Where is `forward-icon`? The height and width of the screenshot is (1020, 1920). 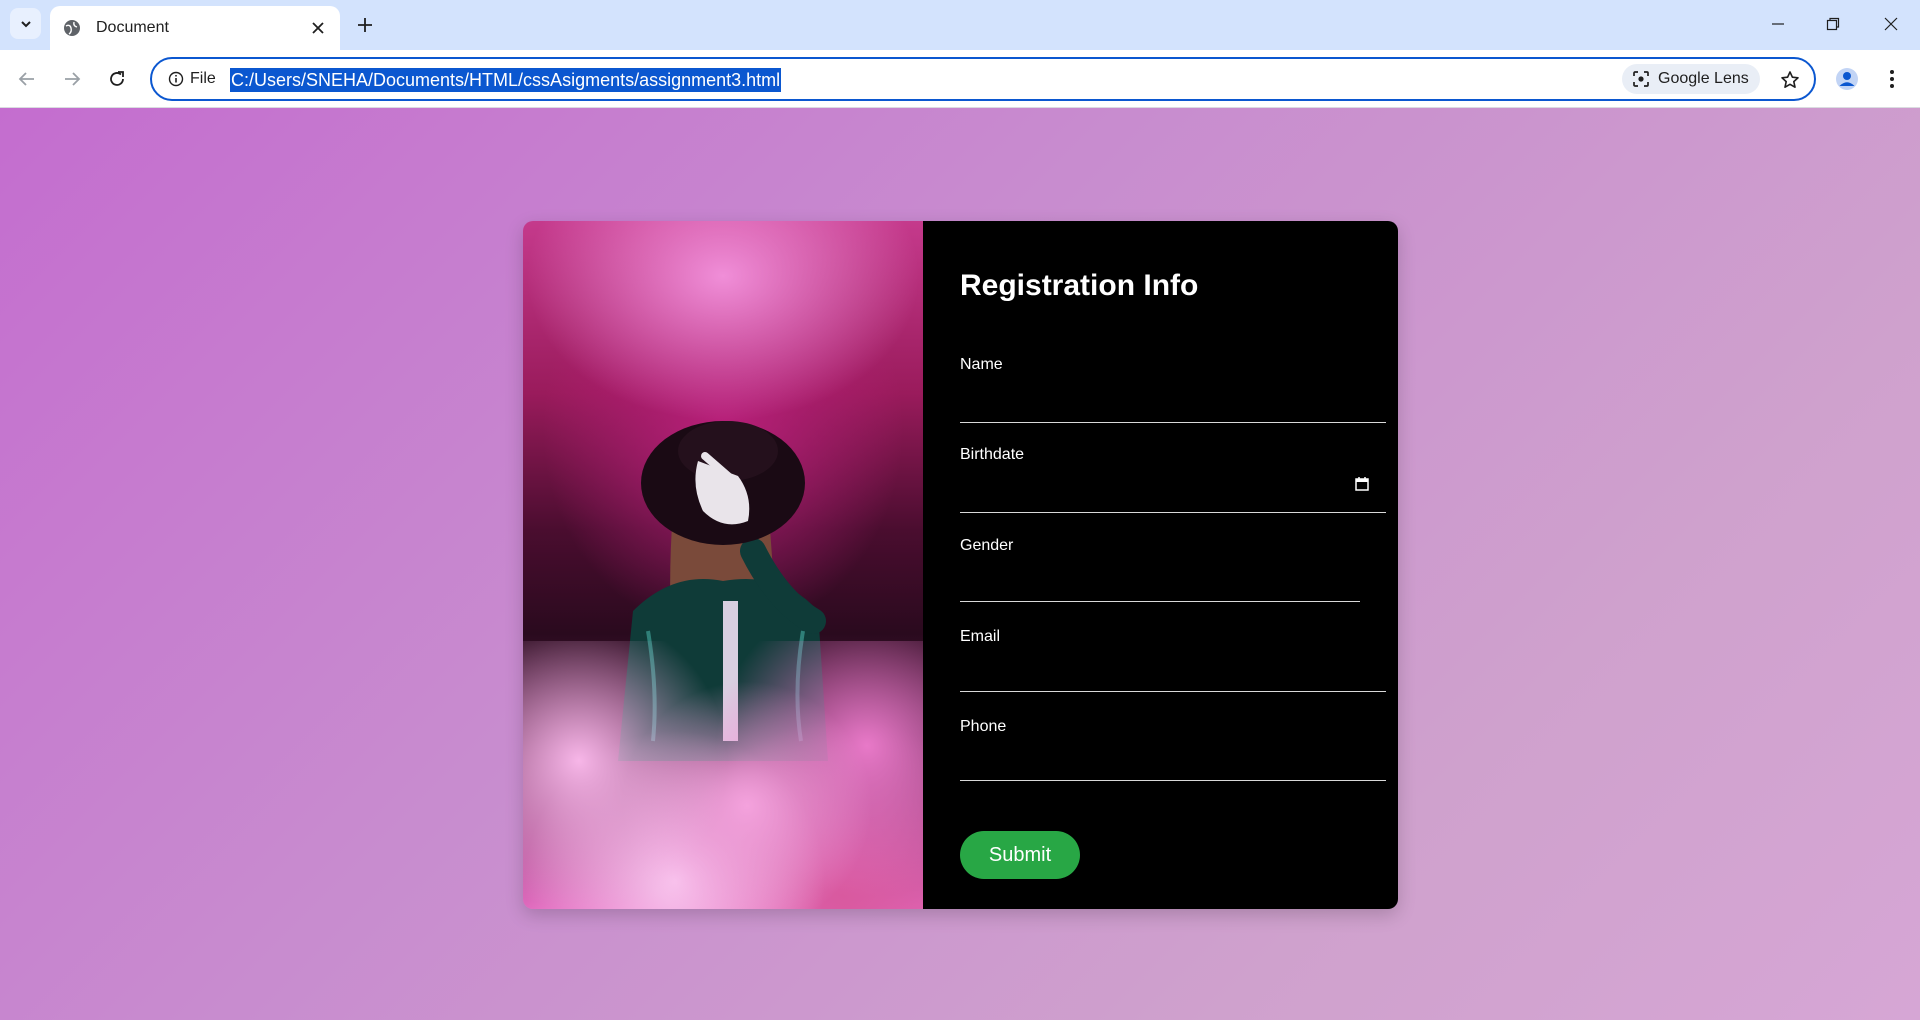
forward-icon is located at coordinates (73, 79).